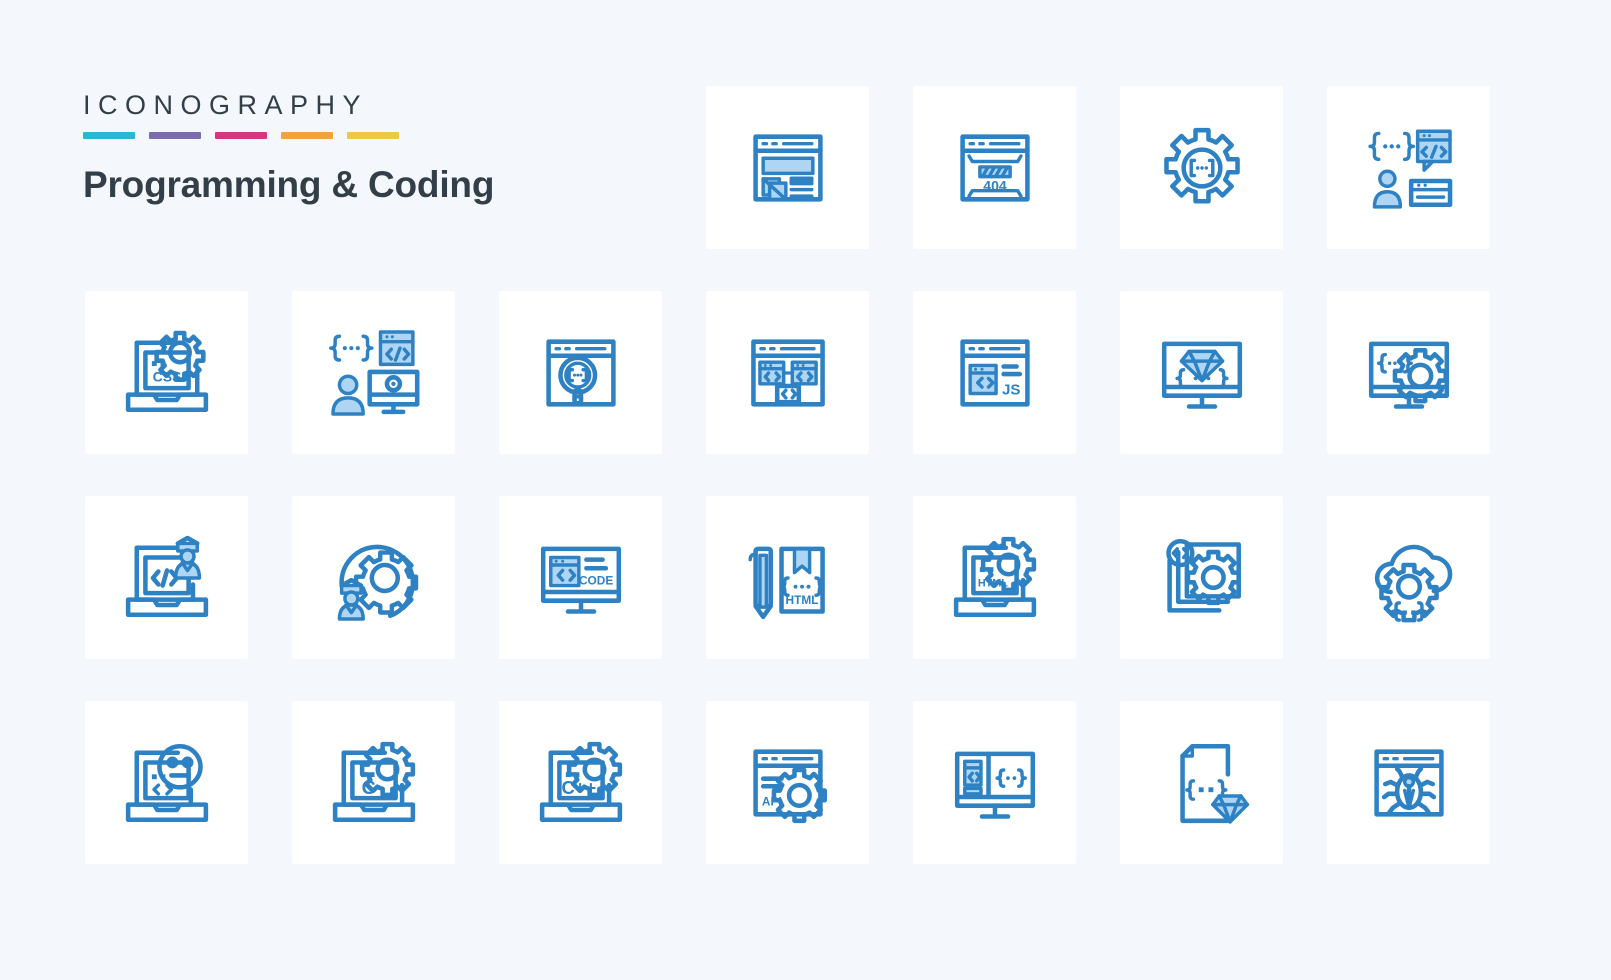 Image resolution: width=1611 pixels, height=980 pixels. Describe the element at coordinates (786, 582) in the screenshot. I see `html-document-pencil-icon: HTML` at that location.